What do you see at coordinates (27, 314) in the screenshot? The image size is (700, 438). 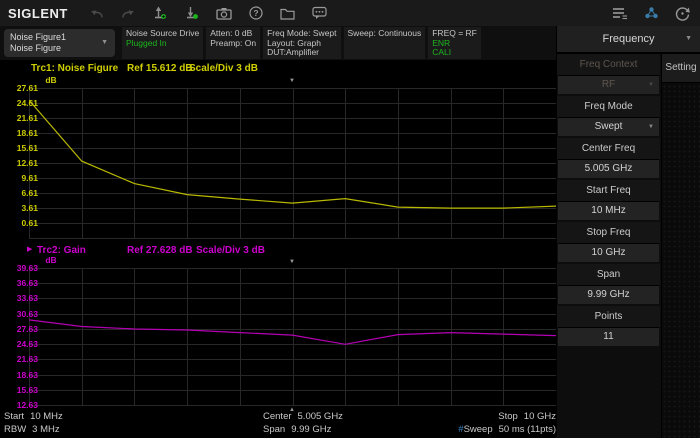 I see `y-tick-label: 30.63` at bounding box center [27, 314].